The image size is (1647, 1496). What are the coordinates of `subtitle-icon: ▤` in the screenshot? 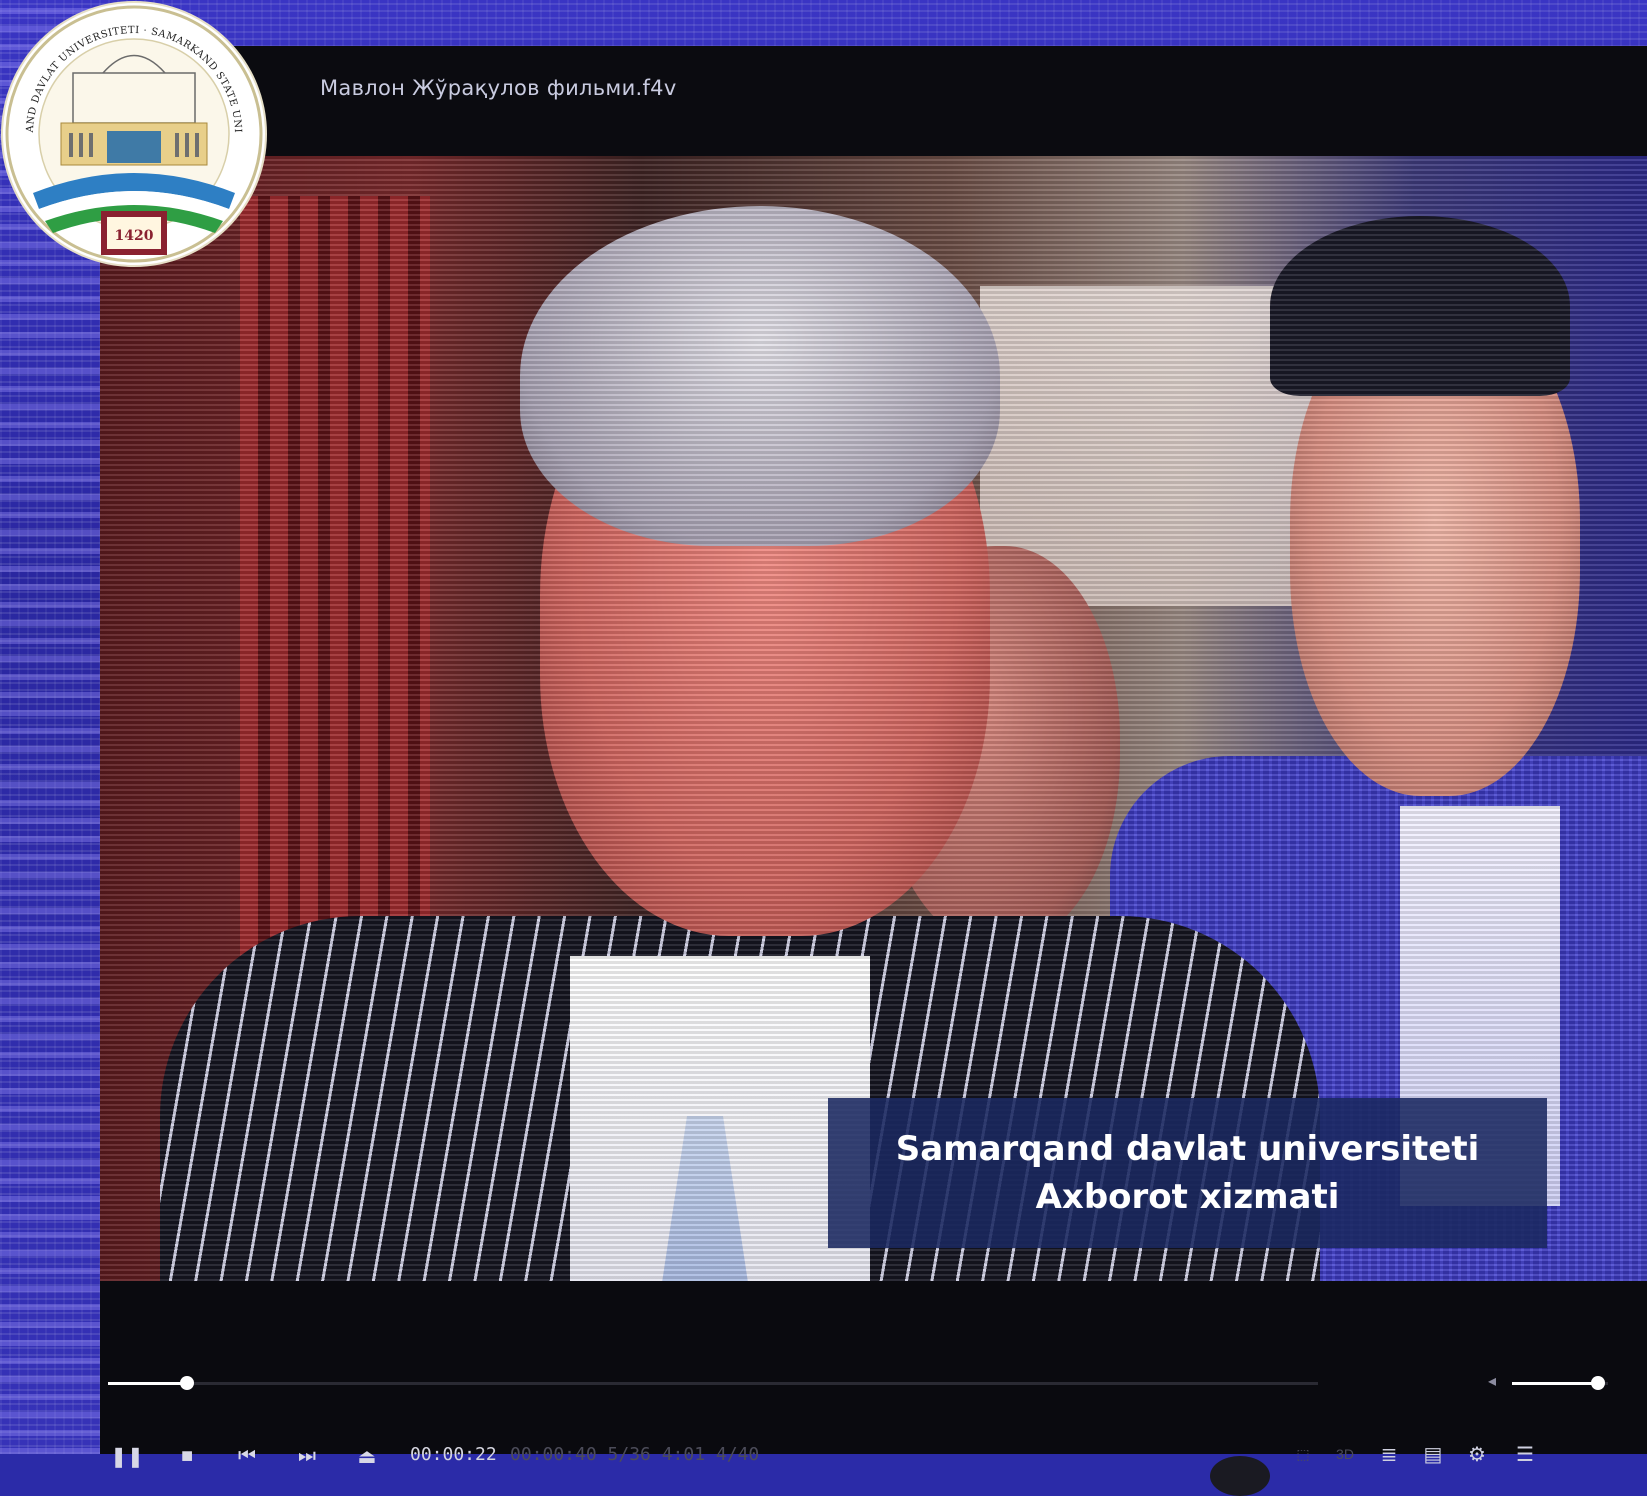 It's located at (1433, 1454).